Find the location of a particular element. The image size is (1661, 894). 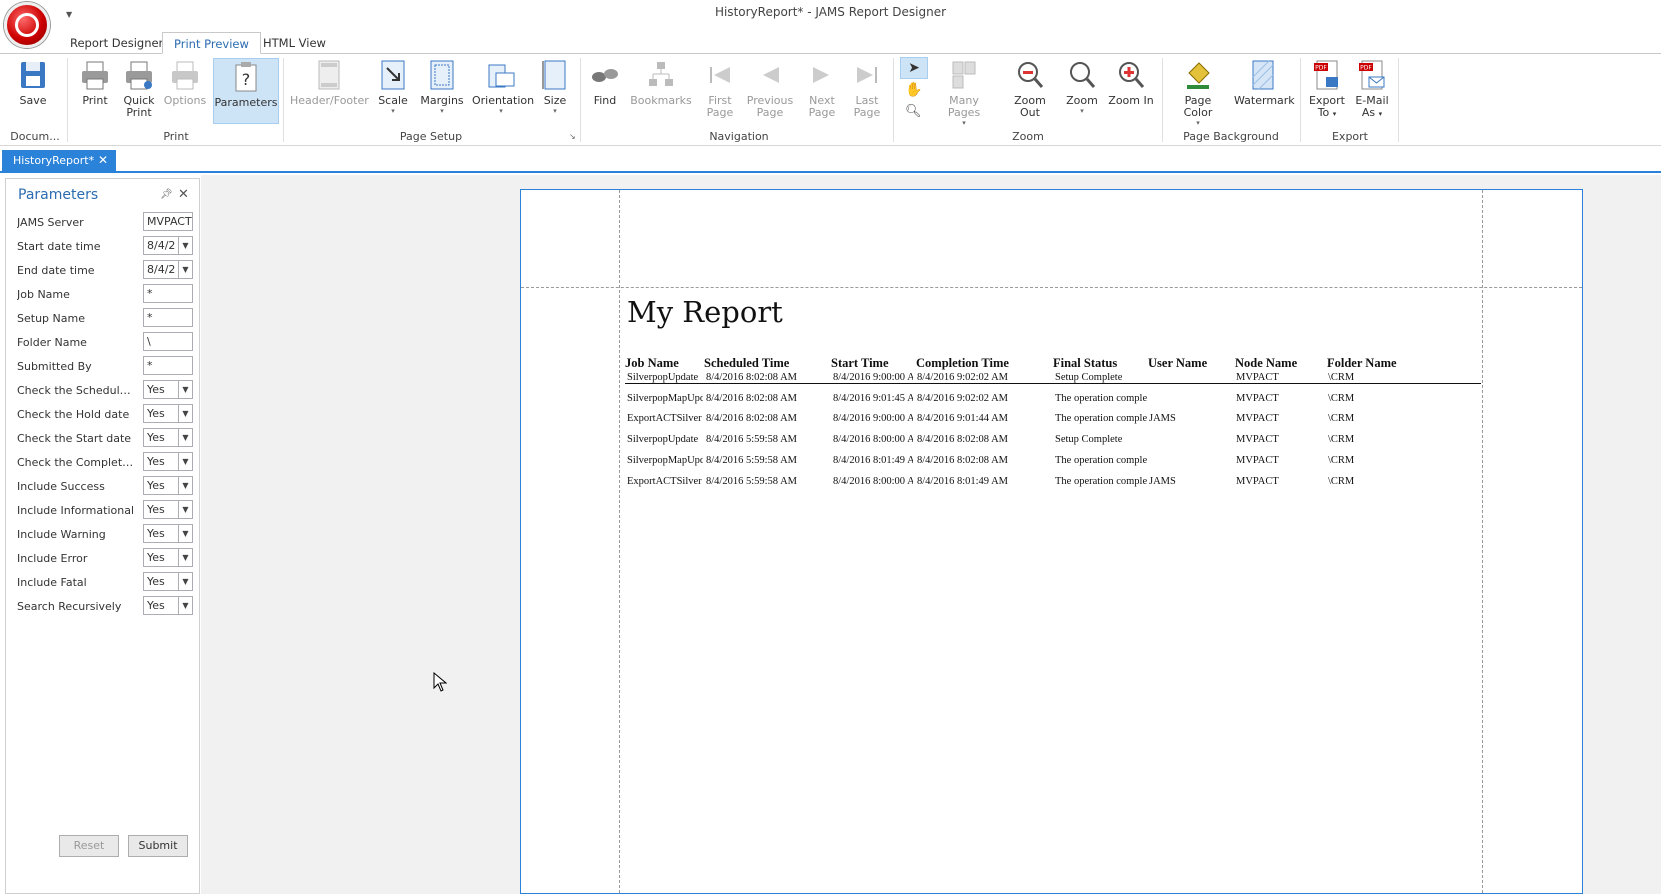

page-setup-dialog-launcher-icon: ↘ is located at coordinates (572, 136).